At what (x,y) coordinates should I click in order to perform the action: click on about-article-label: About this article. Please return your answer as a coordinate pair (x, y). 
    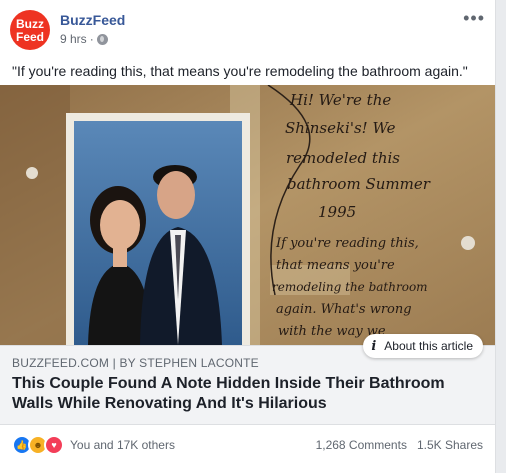
    Looking at the image, I should click on (428, 346).